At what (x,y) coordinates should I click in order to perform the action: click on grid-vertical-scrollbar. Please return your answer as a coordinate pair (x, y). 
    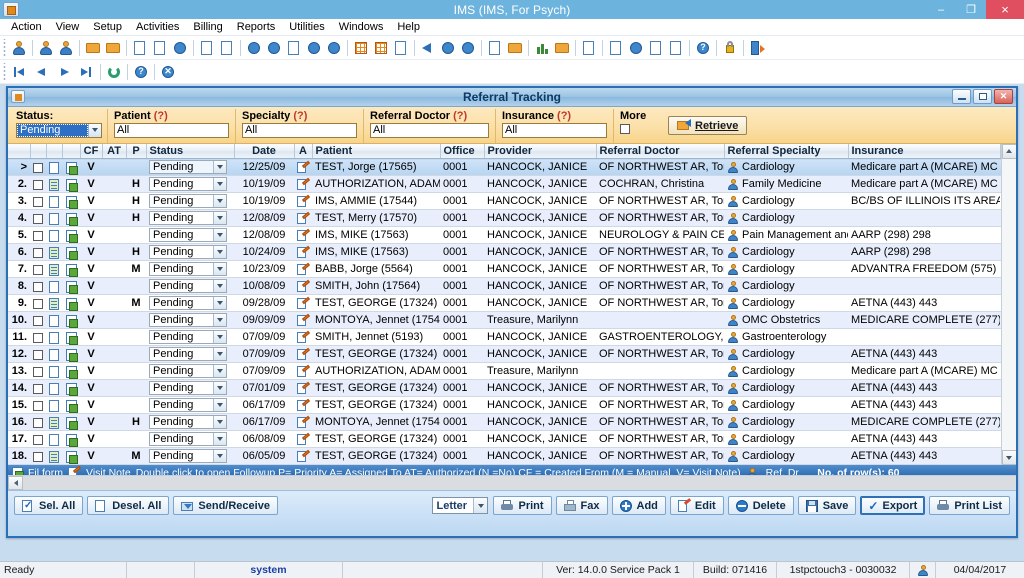
    Looking at the image, I should click on (1008, 304).